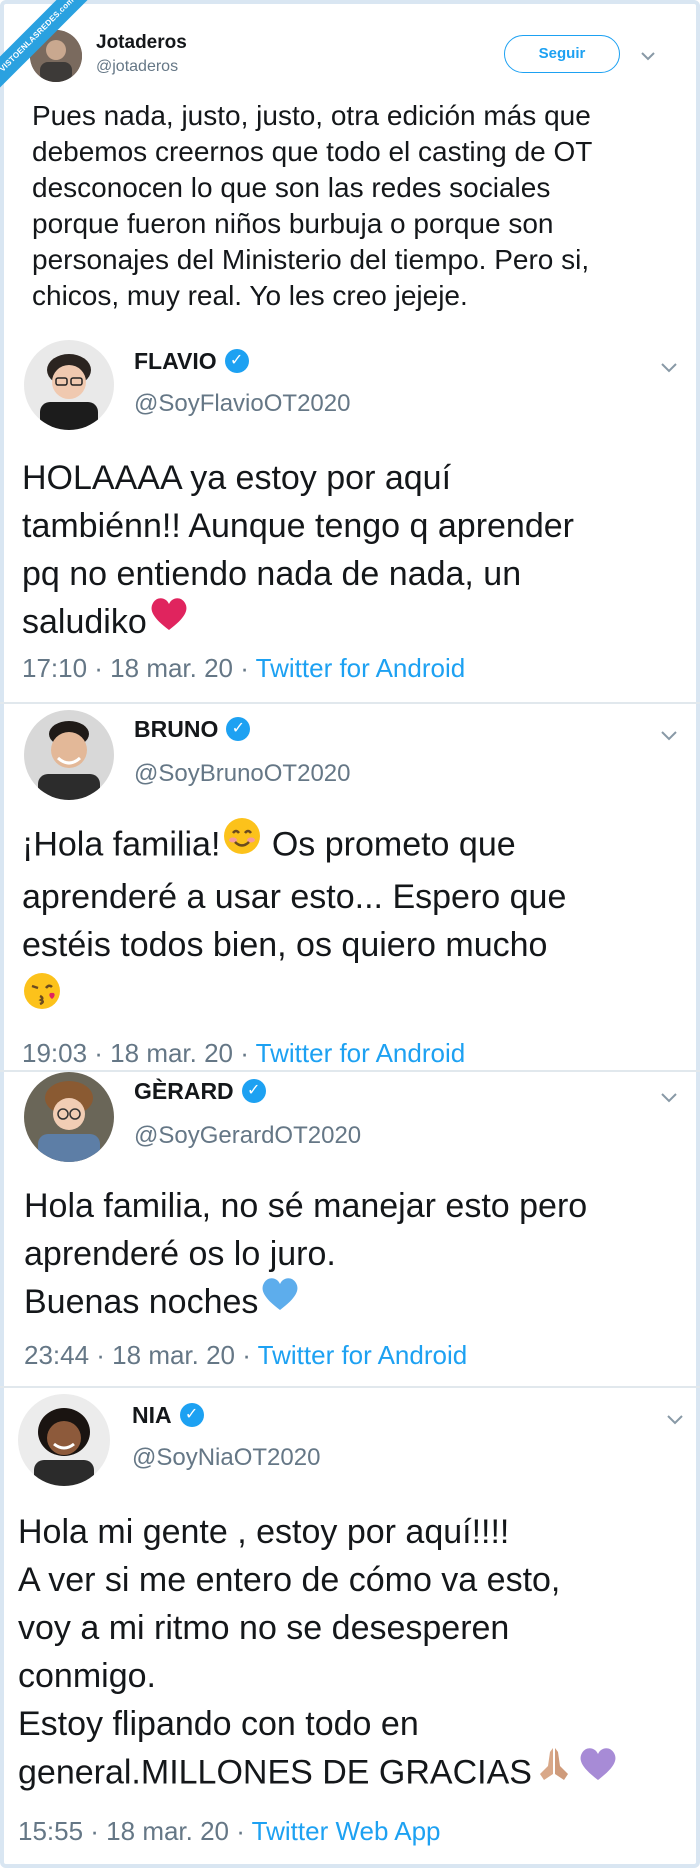  I want to click on tweet-text-line: voy a mi ritmo no se desesperen, so click(264, 1628).